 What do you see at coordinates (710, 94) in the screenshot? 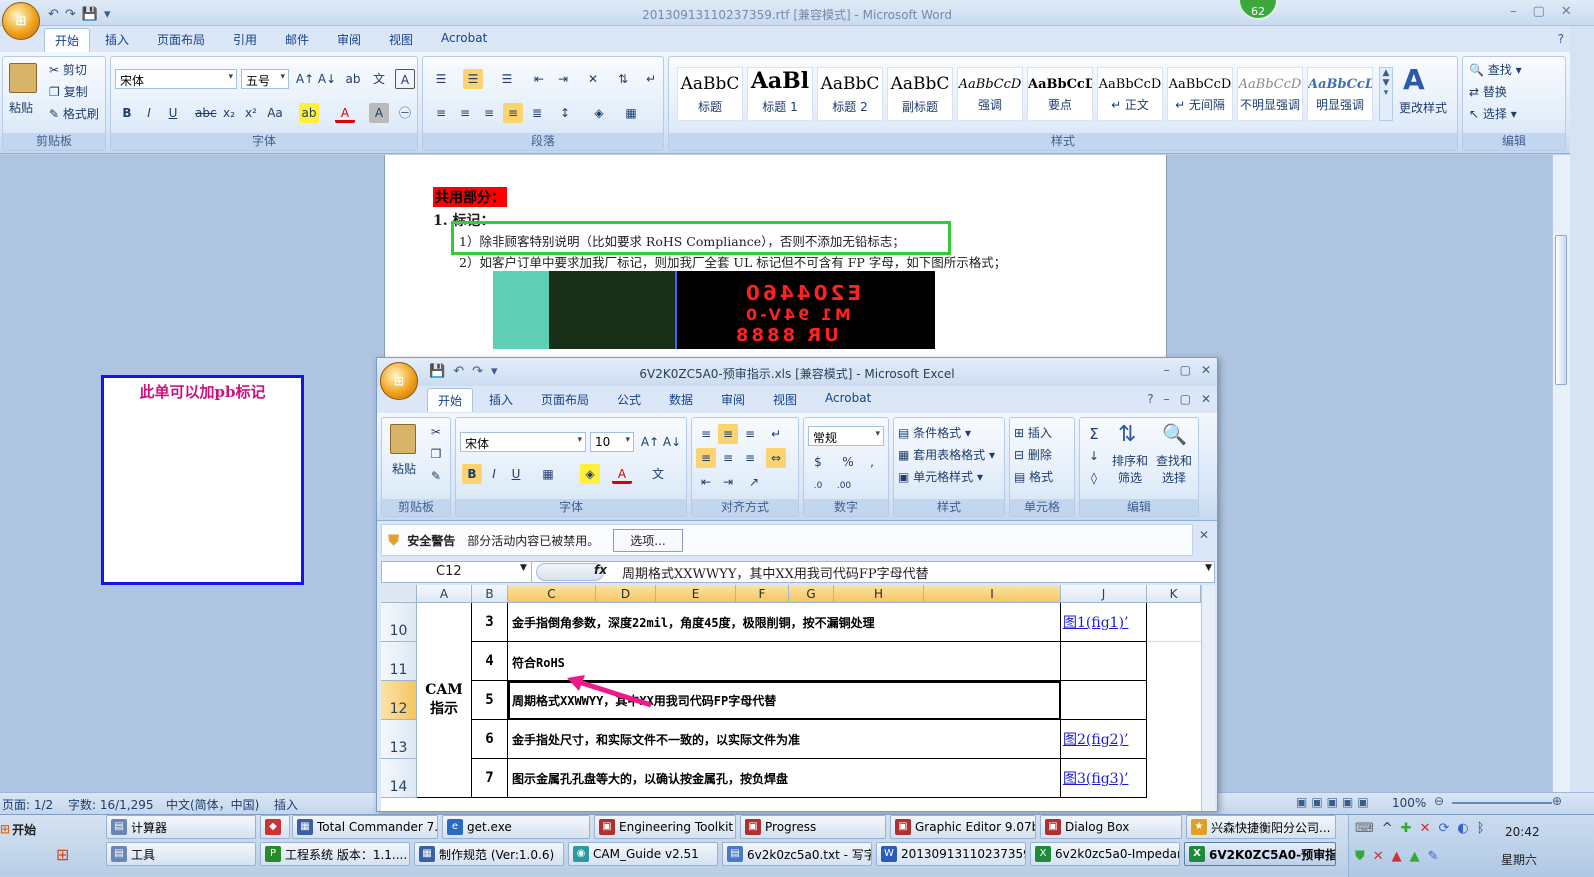
I see `style-title: AaBbC 标题` at bounding box center [710, 94].